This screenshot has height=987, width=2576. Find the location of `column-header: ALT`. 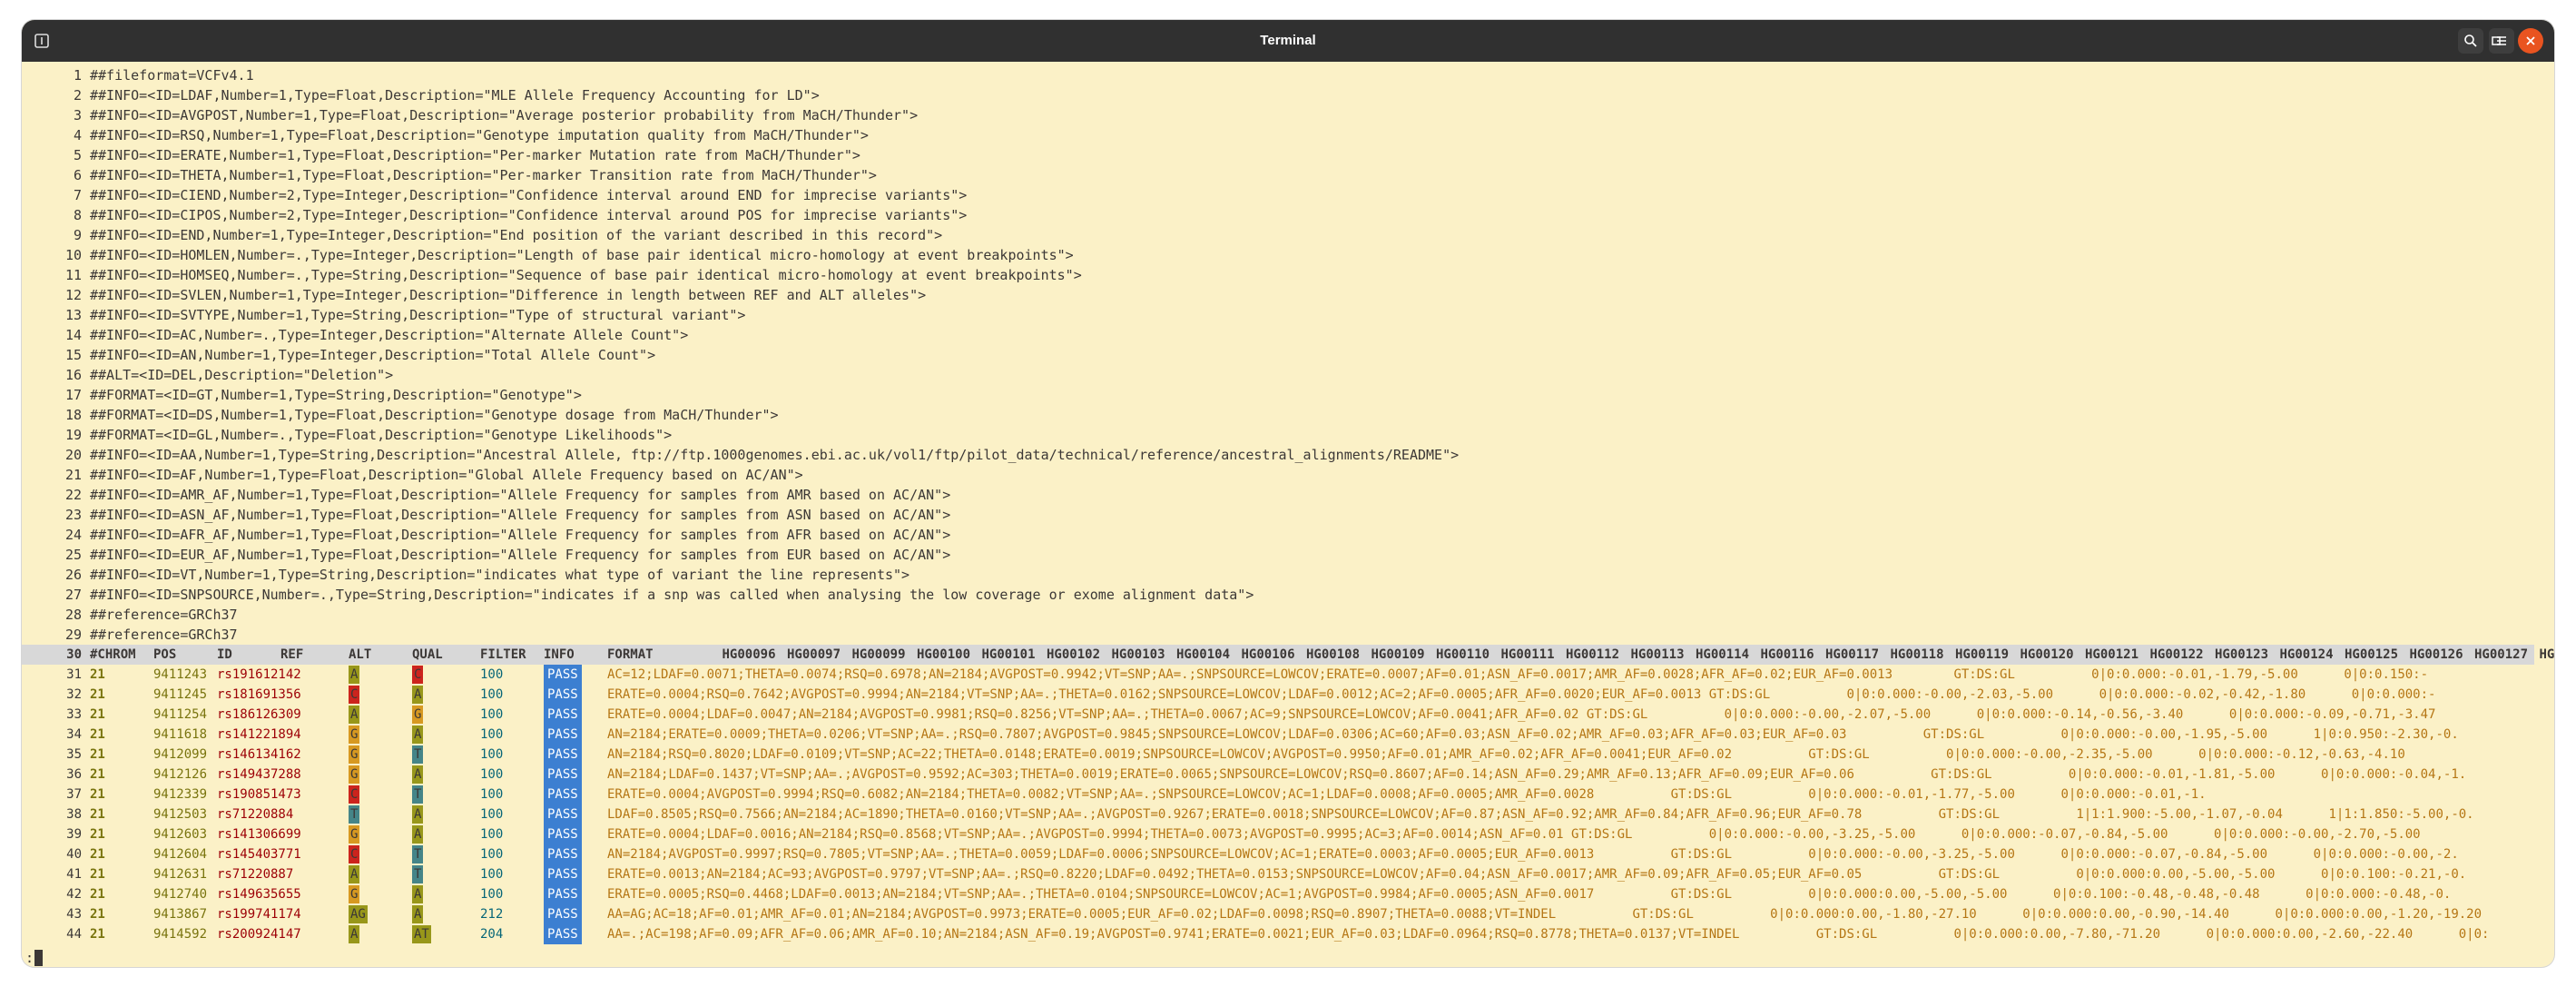

column-header: ALT is located at coordinates (360, 654).